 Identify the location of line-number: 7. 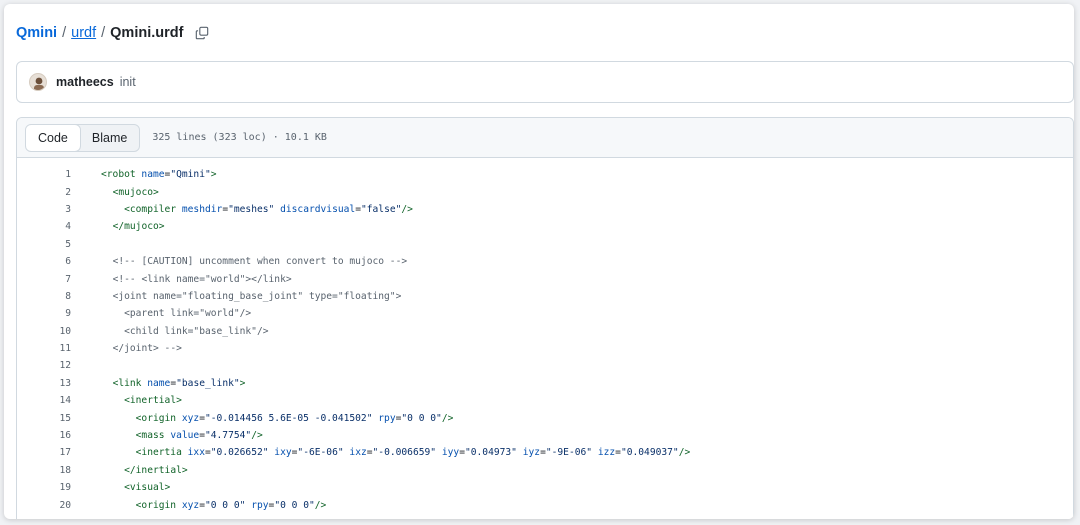
(44, 279).